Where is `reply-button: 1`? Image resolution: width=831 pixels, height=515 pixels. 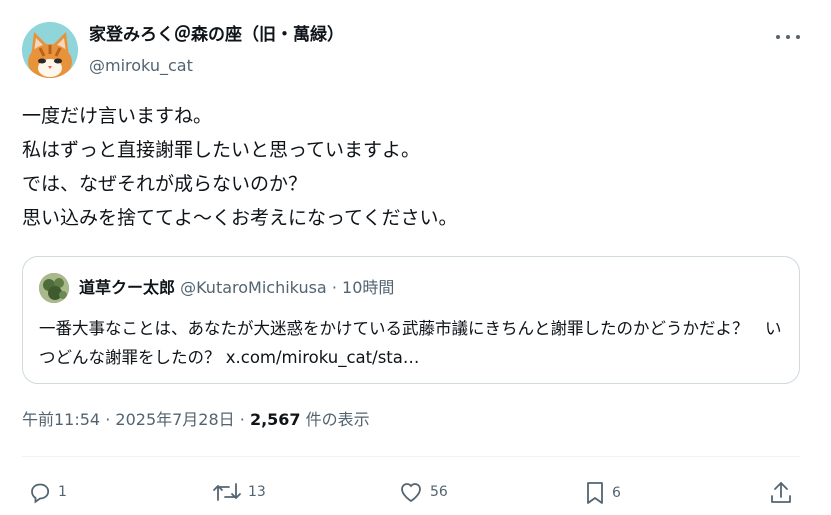 reply-button: 1 is located at coordinates (47, 492).